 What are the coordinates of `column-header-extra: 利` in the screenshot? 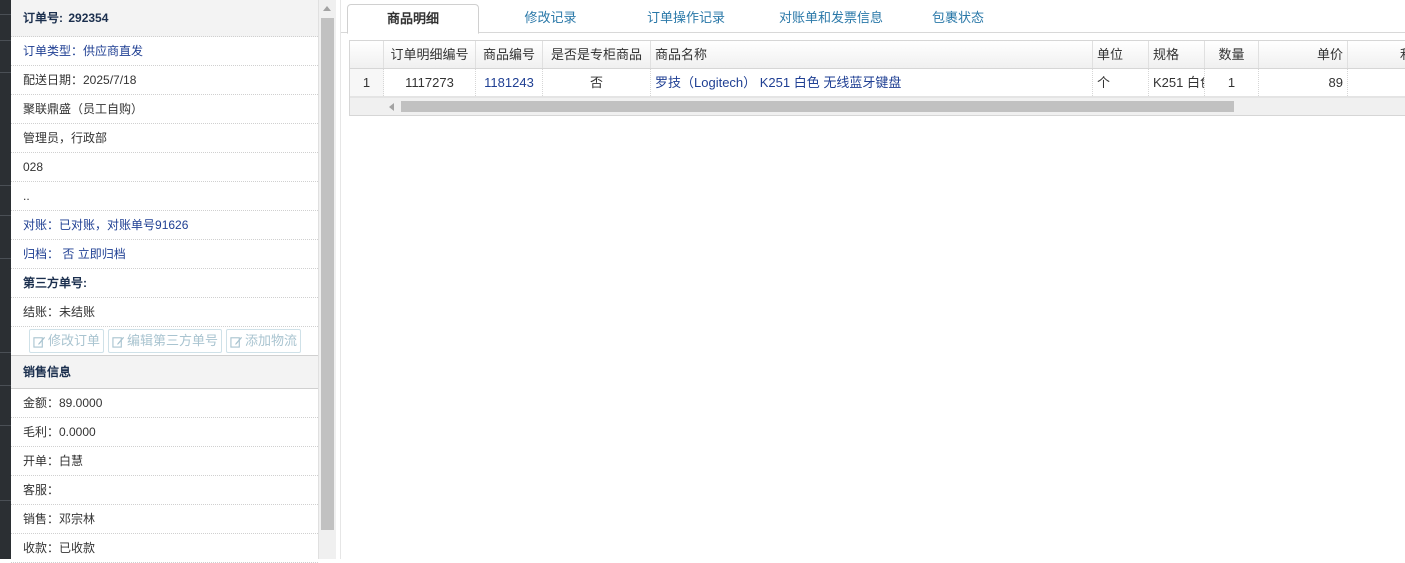 It's located at (1376, 54).